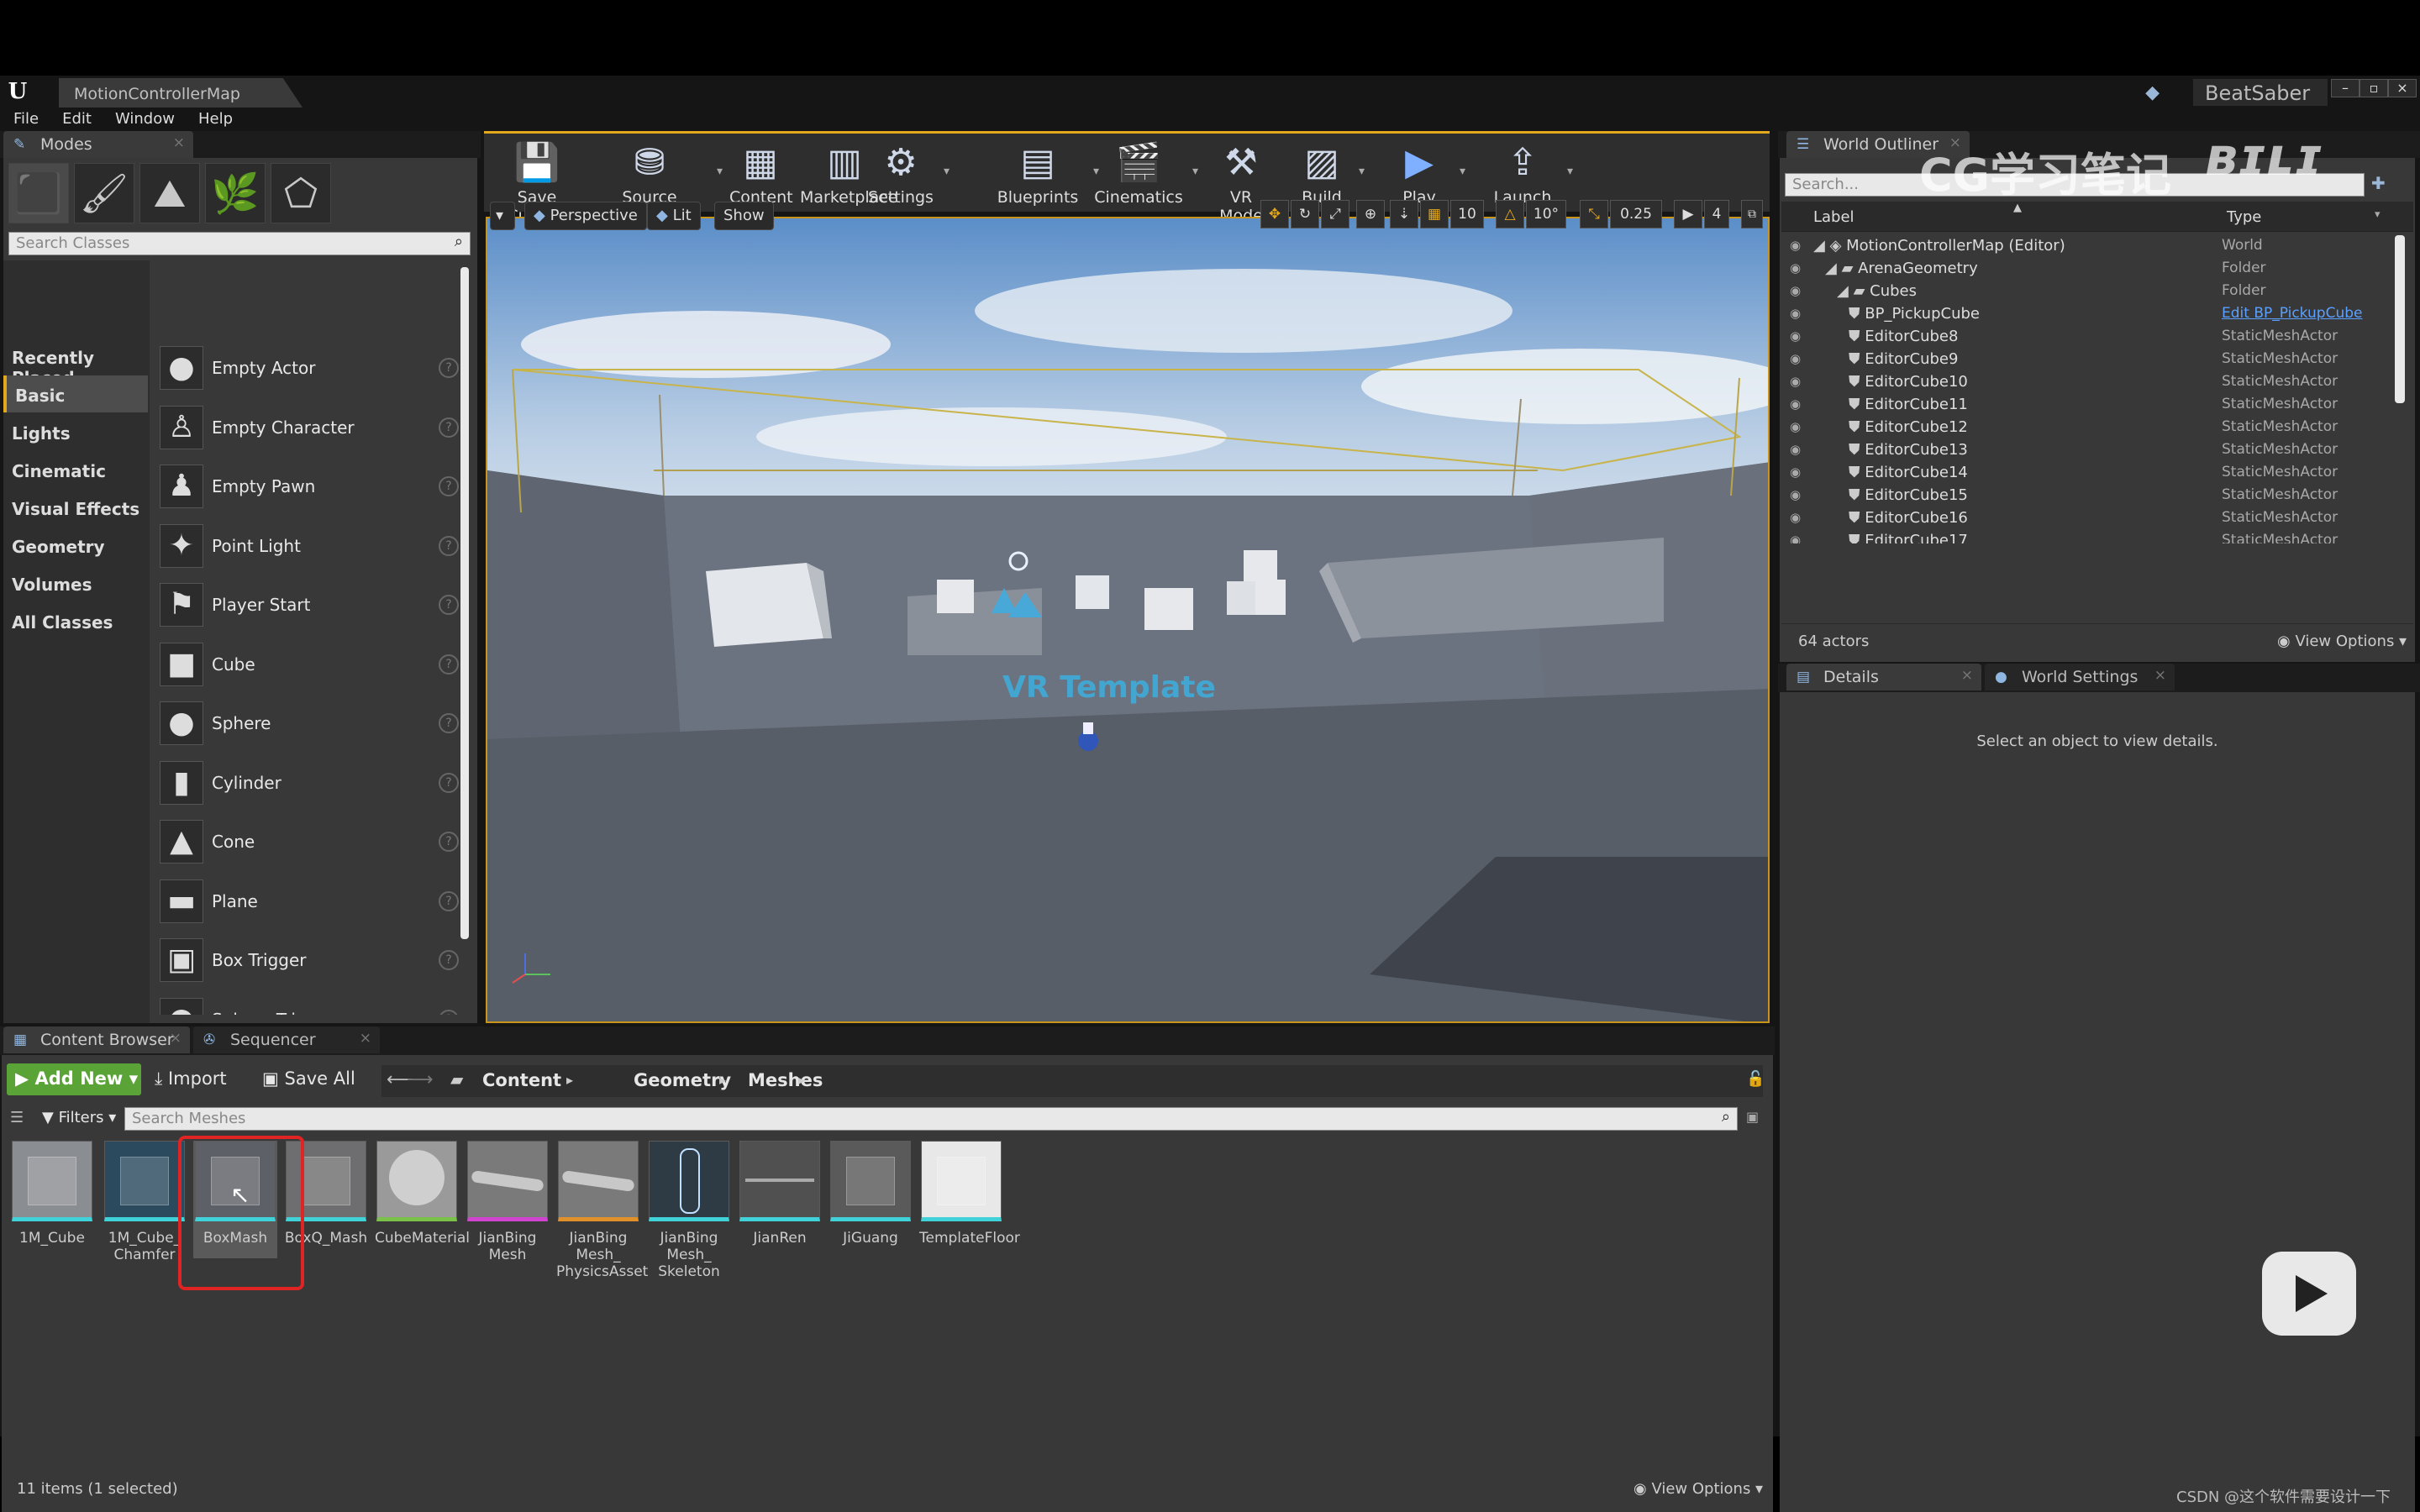 The height and width of the screenshot is (1512, 2420). I want to click on learn-icon: ◆, so click(2152, 92).